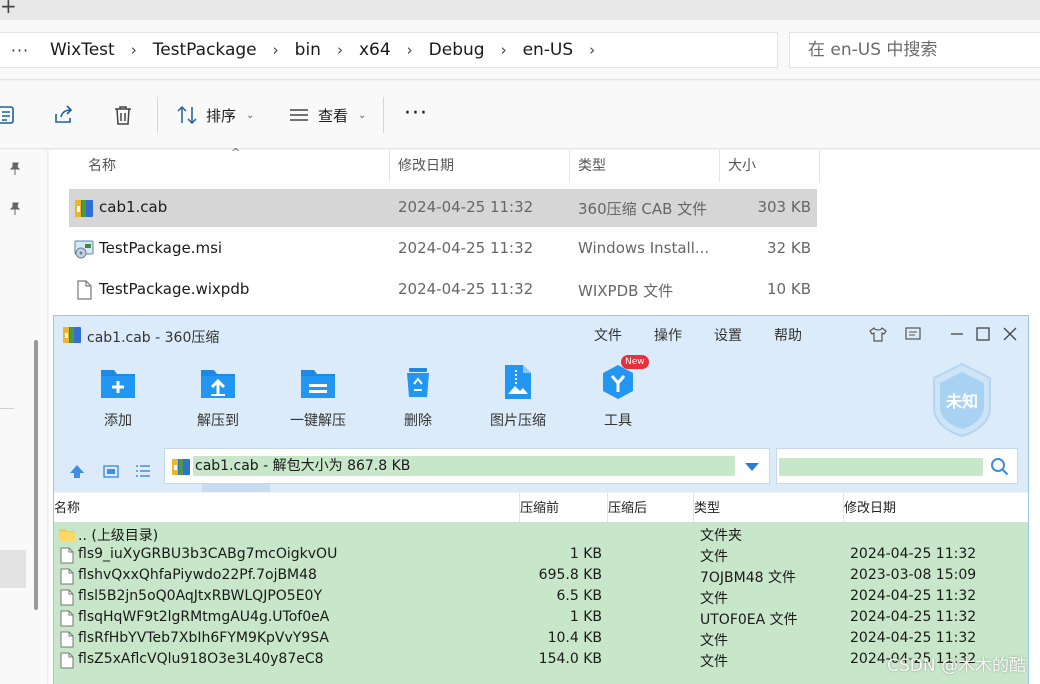 The width and height of the screenshot is (1040, 684). What do you see at coordinates (36, 475) in the screenshot?
I see `nav-scrollbar` at bounding box center [36, 475].